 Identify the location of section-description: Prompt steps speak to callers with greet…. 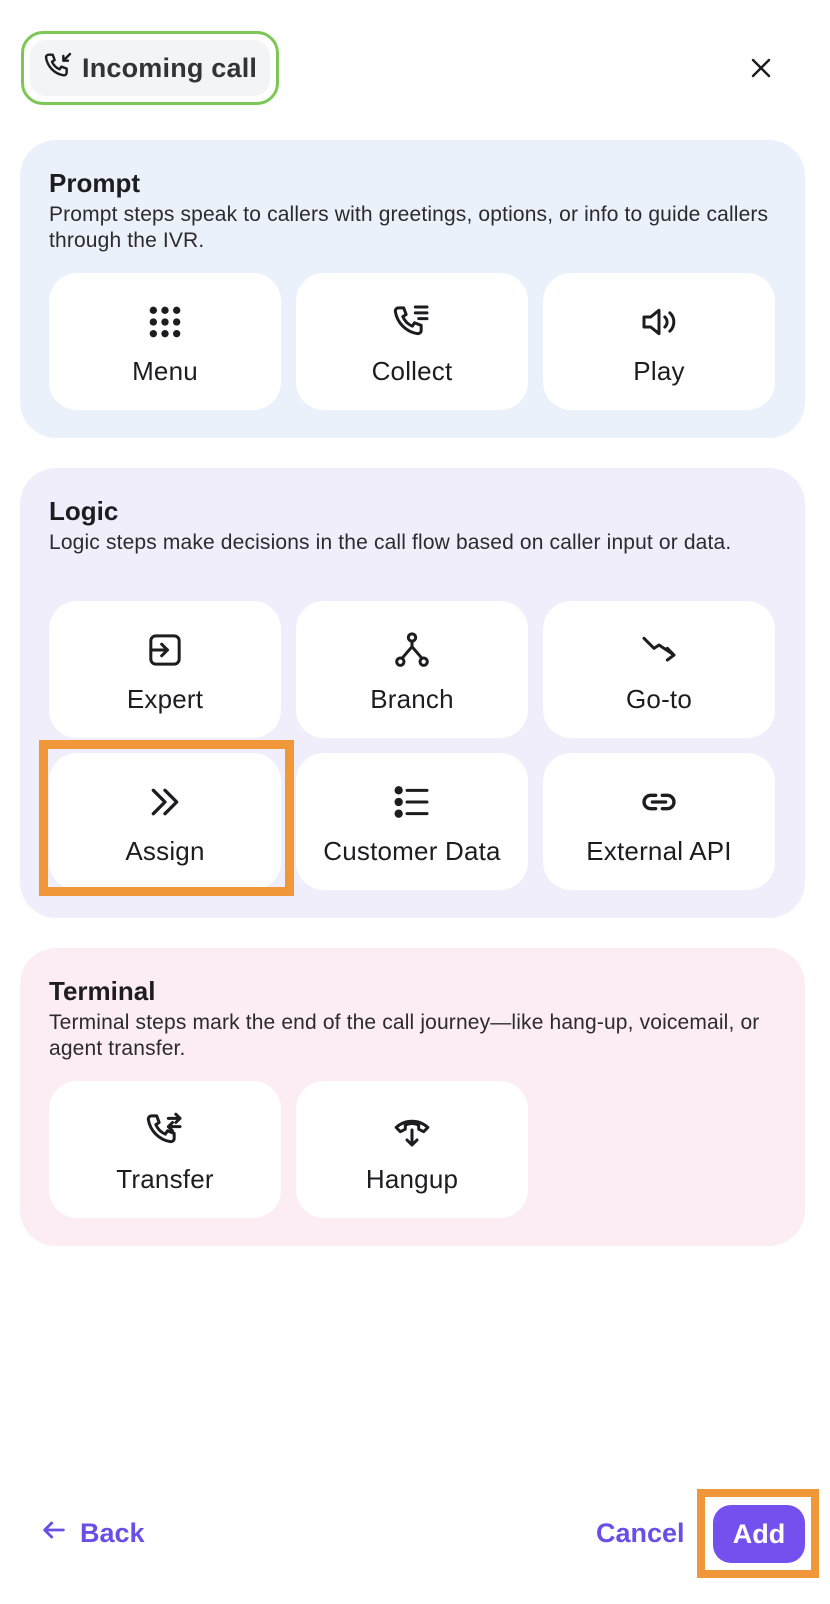
(409, 227).